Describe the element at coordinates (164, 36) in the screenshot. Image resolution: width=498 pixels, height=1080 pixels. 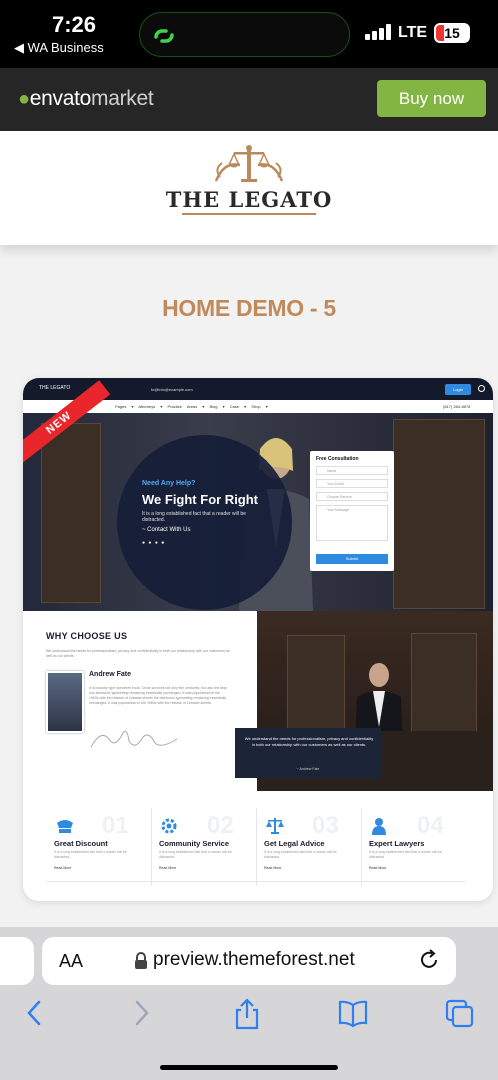
I see `link-icon` at that location.